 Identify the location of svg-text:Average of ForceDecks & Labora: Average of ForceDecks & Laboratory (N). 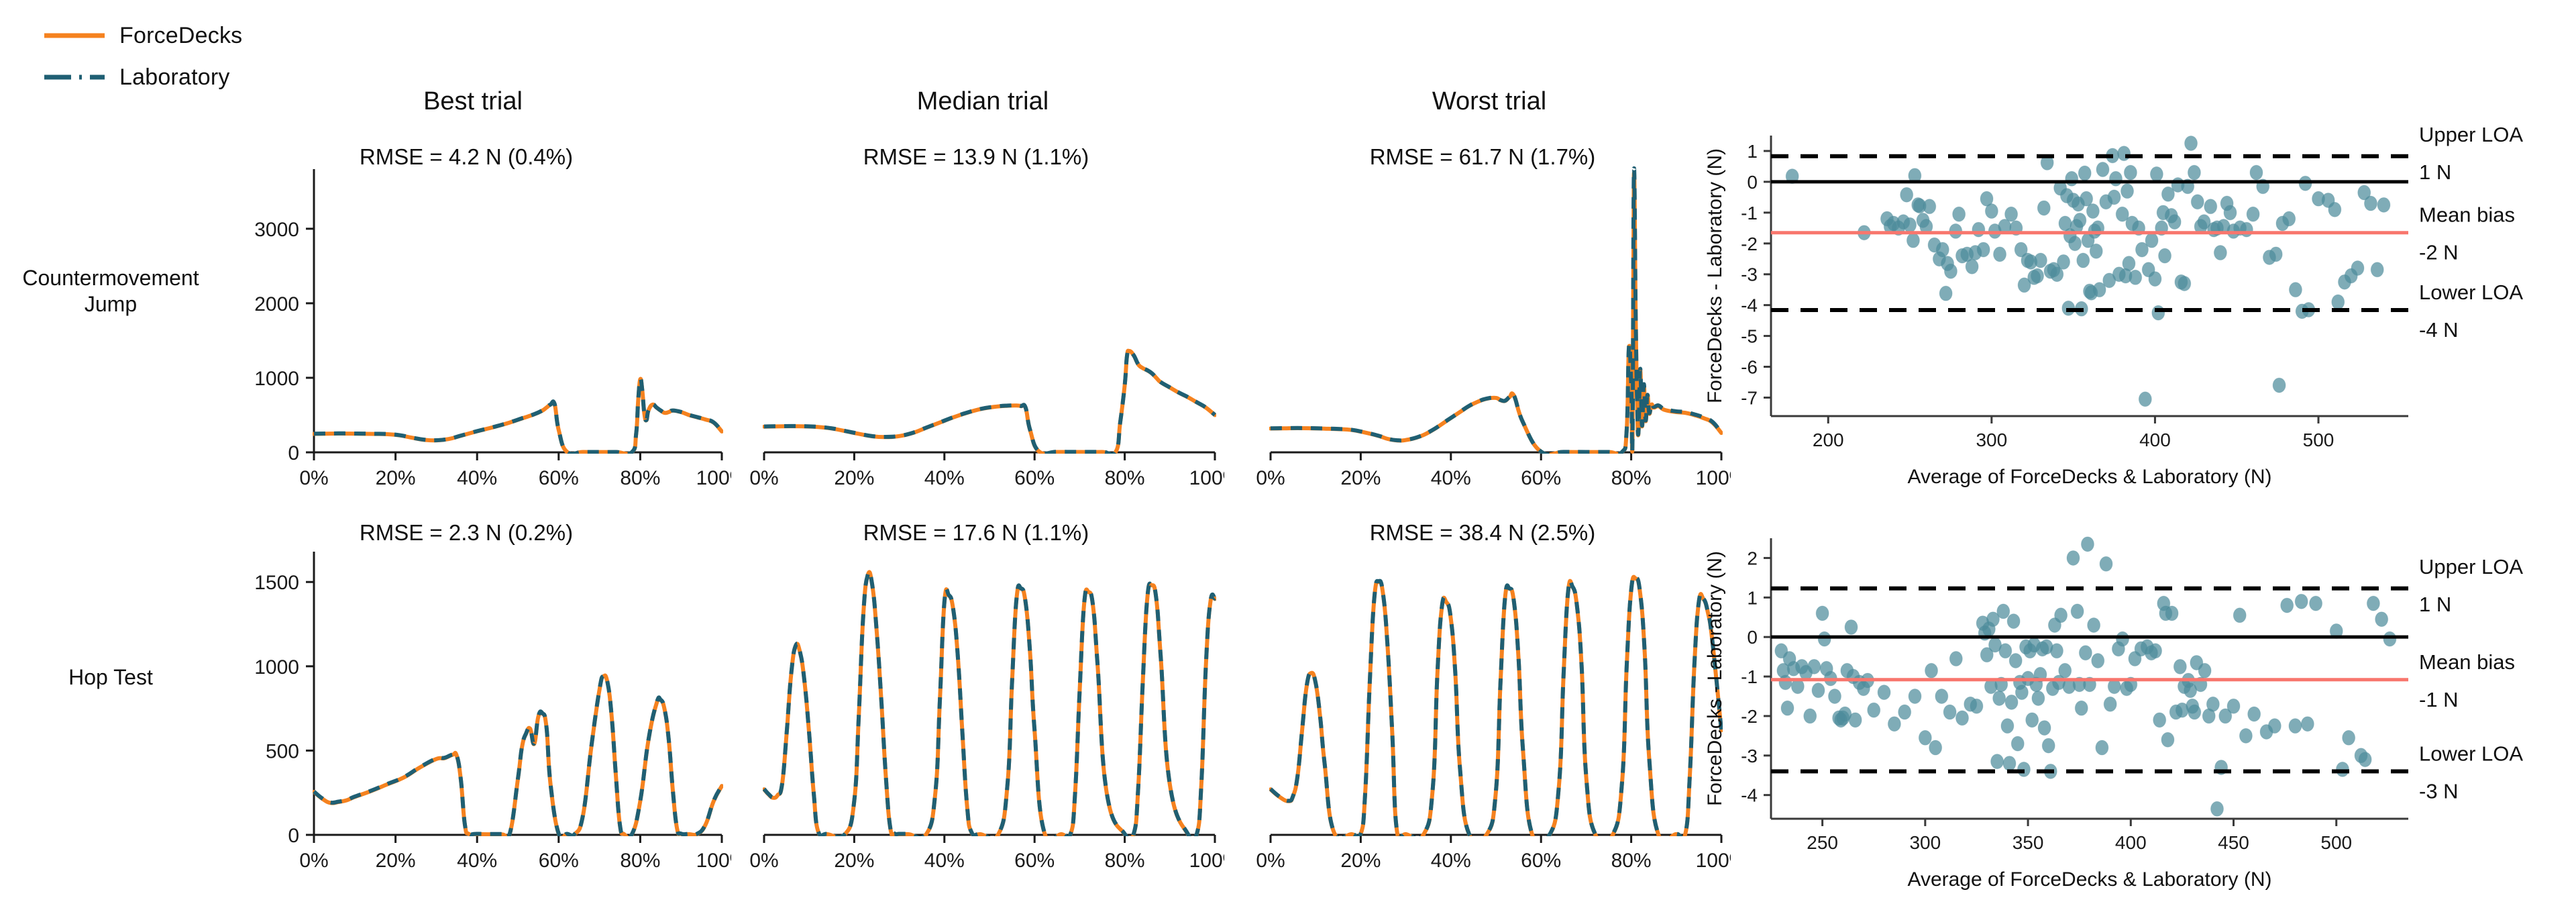
(2089, 879).